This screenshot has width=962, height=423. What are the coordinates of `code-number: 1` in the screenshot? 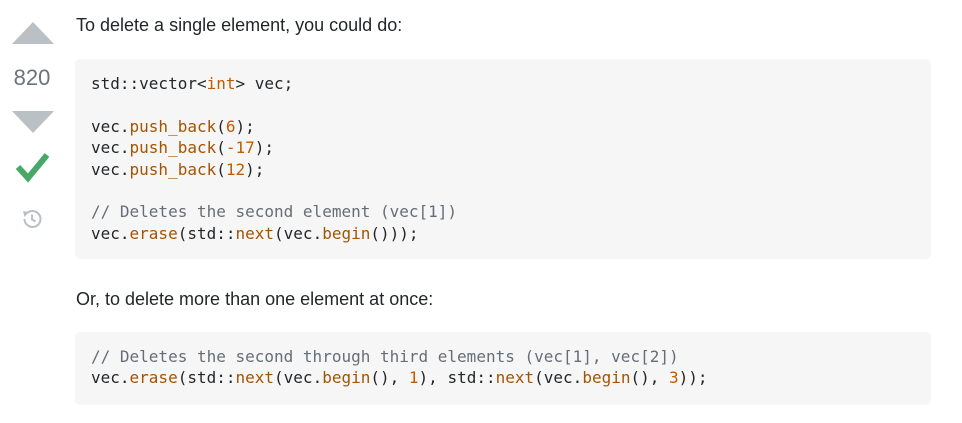 It's located at (413, 378).